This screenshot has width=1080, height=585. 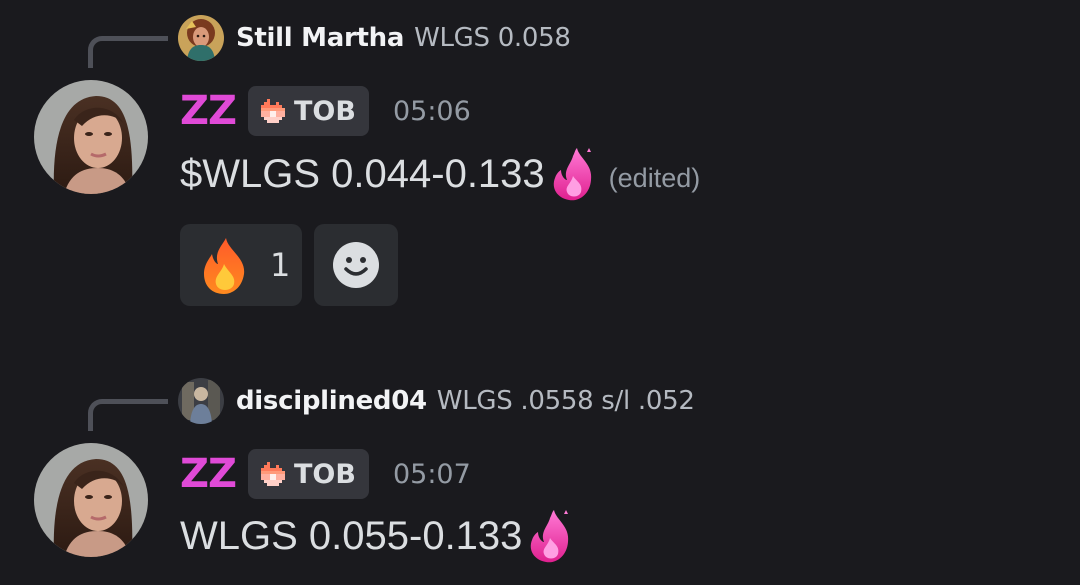 I want to click on reaction-fire: 1, so click(x=241, y=265).